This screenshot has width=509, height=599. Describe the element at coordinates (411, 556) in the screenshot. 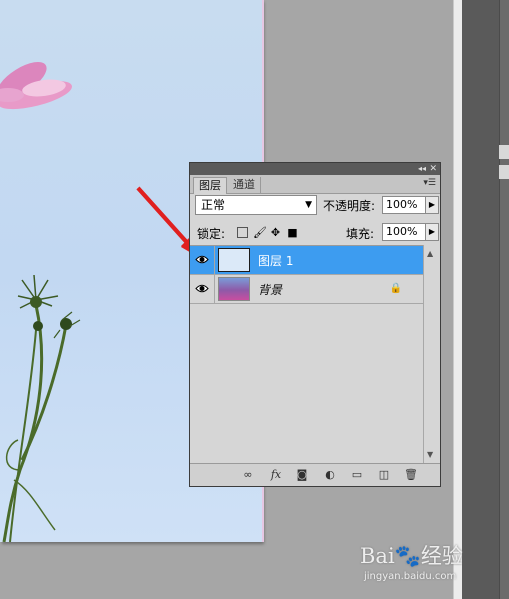

I see `watermark-brand: Bai🐾经验` at that location.